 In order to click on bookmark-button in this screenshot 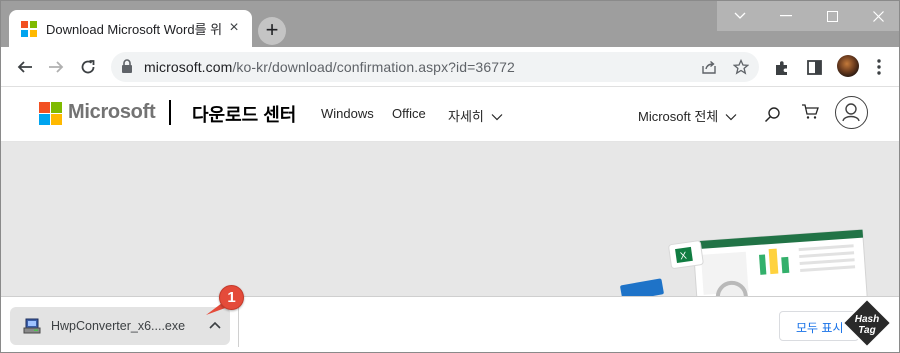, I will do `click(741, 67)`.